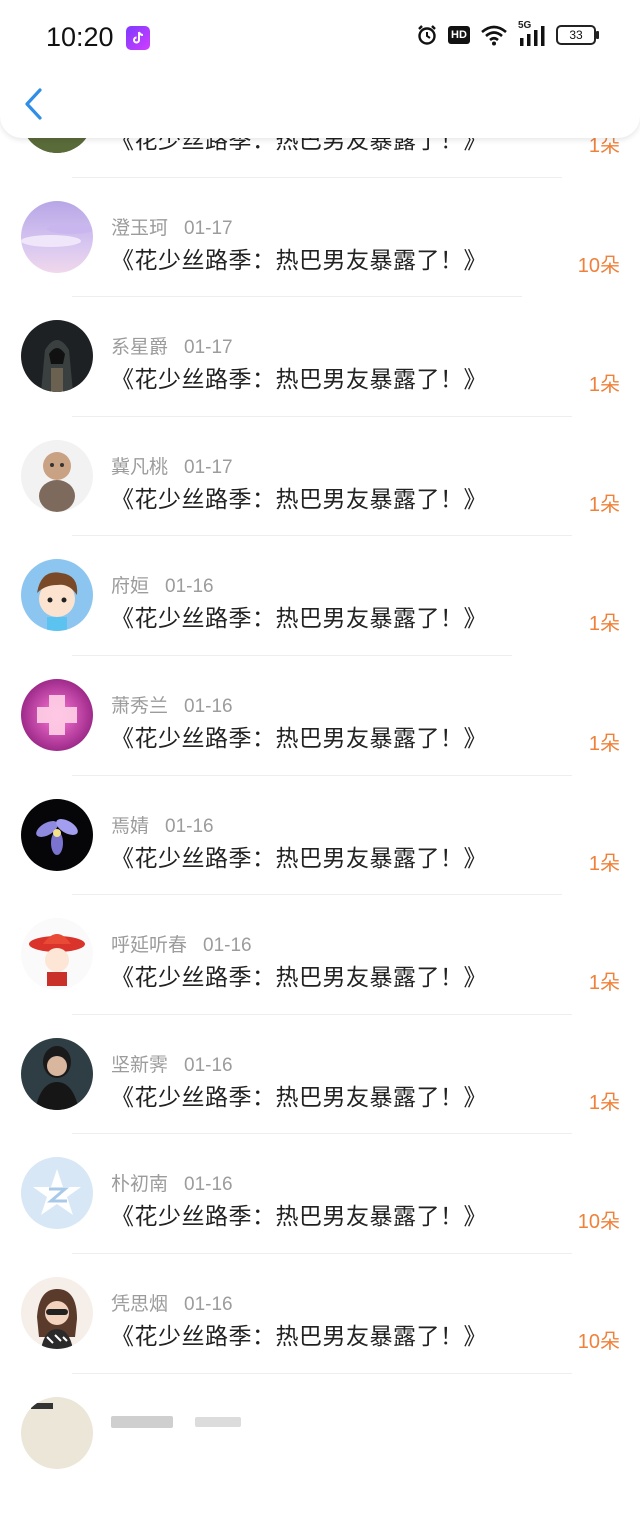 Image resolution: width=640 pixels, height=1533 pixels. I want to click on user-name: 焉婧, so click(130, 825).